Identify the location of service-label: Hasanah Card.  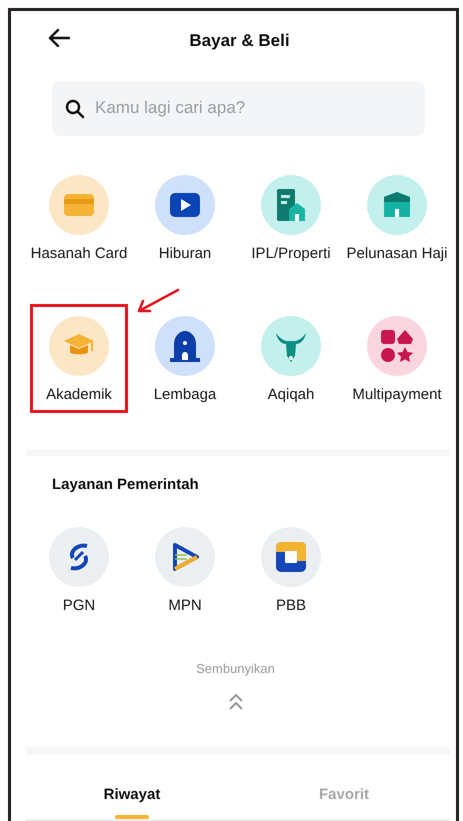
(79, 253).